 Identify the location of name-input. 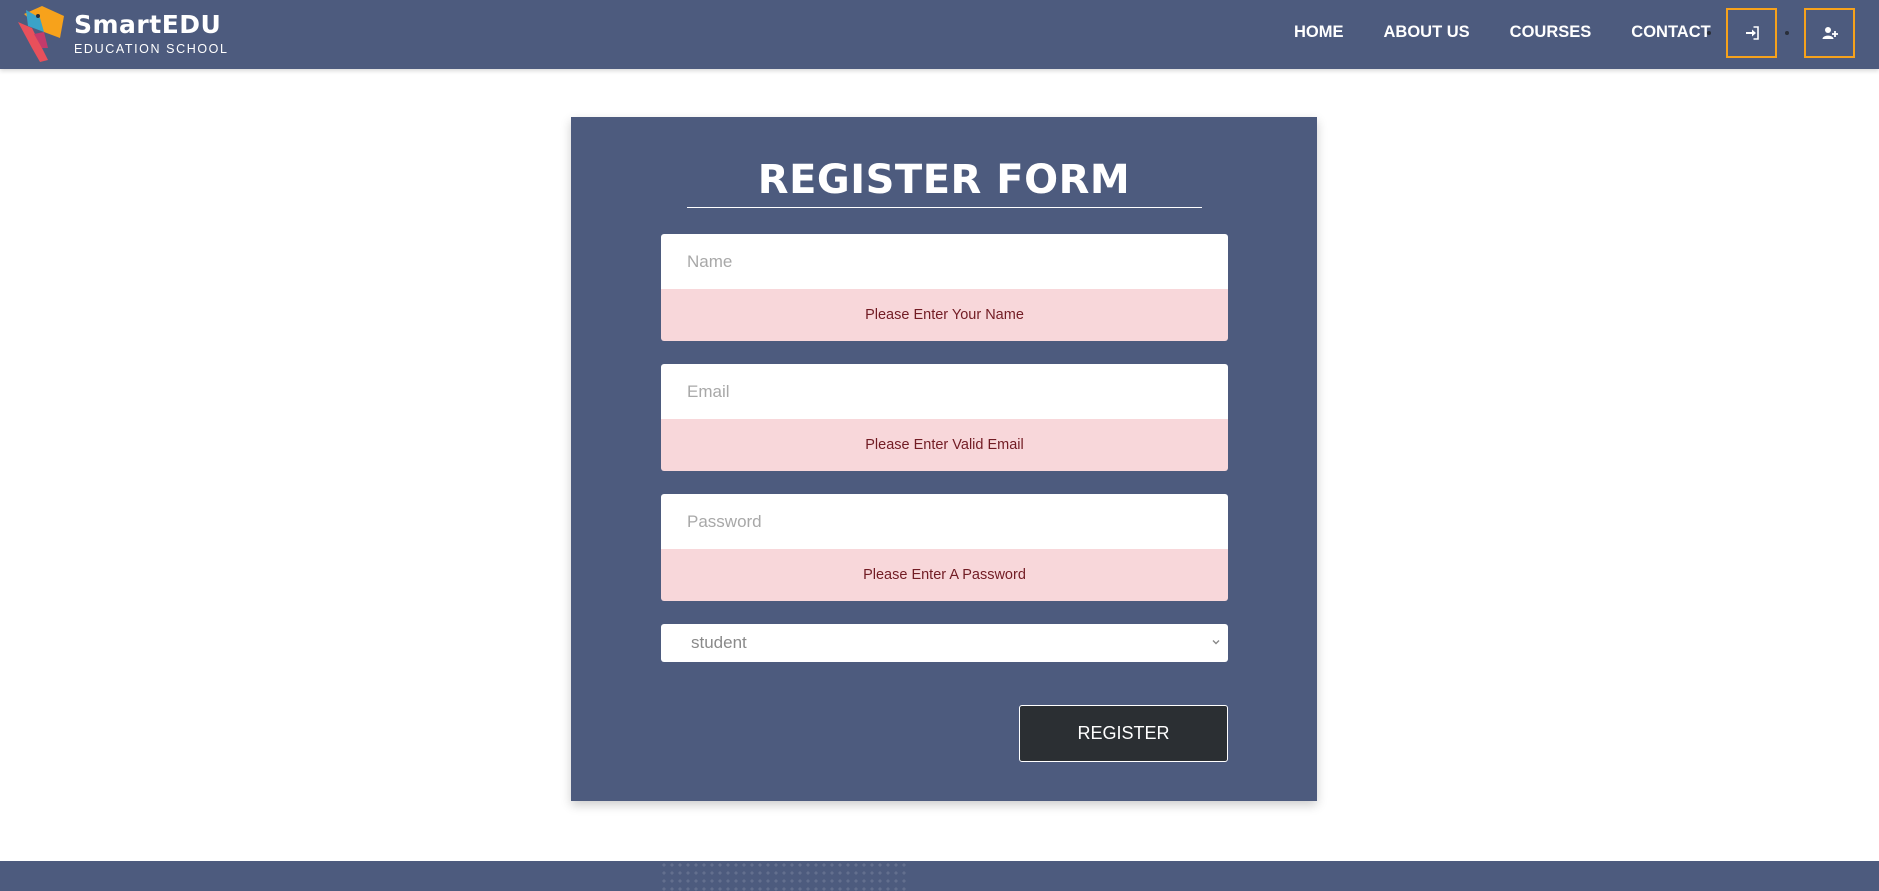
(944, 261).